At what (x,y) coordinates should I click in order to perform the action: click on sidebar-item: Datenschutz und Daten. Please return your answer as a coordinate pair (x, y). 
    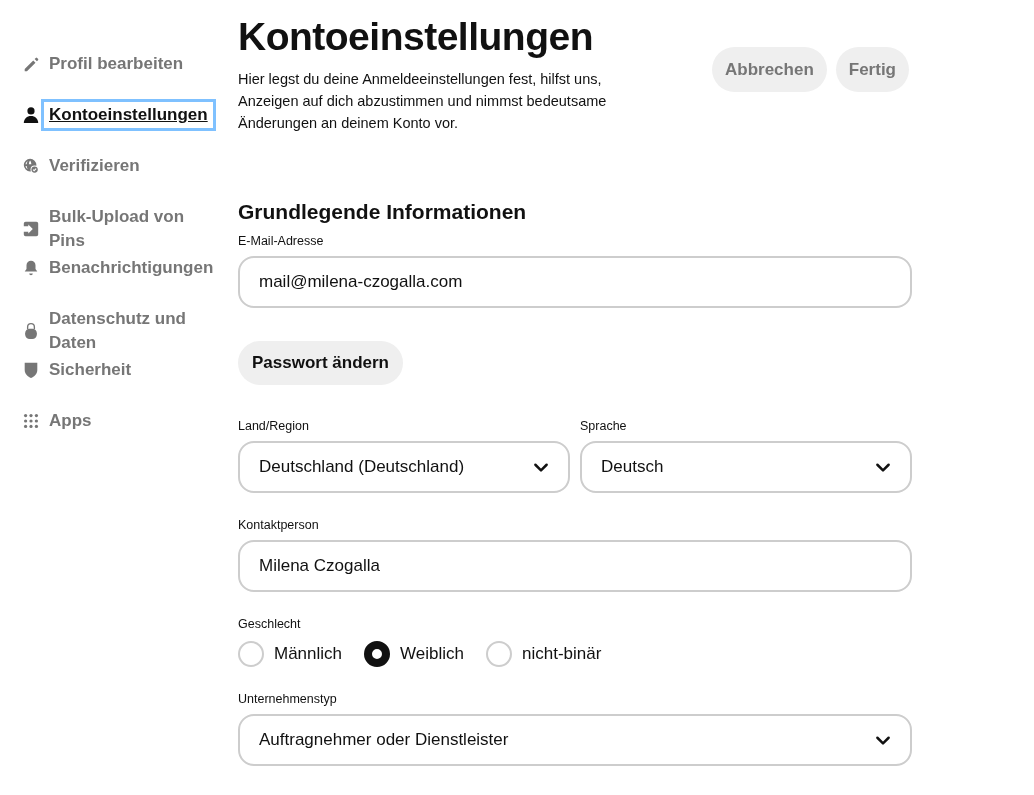
    Looking at the image, I should click on (135, 331).